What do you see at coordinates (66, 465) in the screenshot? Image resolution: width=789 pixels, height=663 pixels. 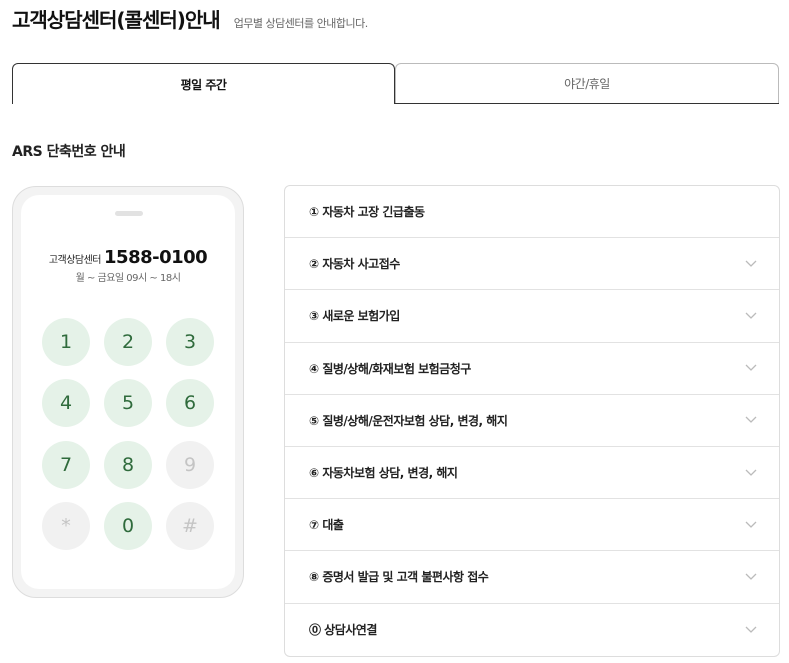 I see `keypad-key: 7` at bounding box center [66, 465].